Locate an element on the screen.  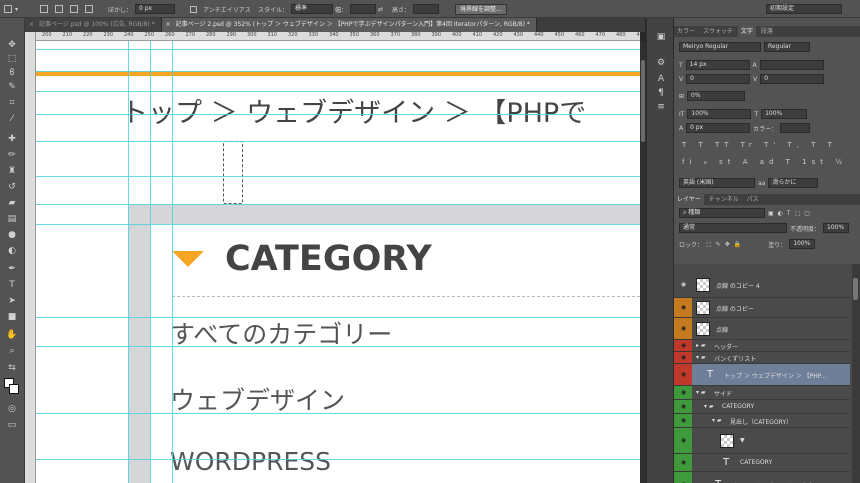
move-tool-icon: ✥ is located at coordinates (12, 45).